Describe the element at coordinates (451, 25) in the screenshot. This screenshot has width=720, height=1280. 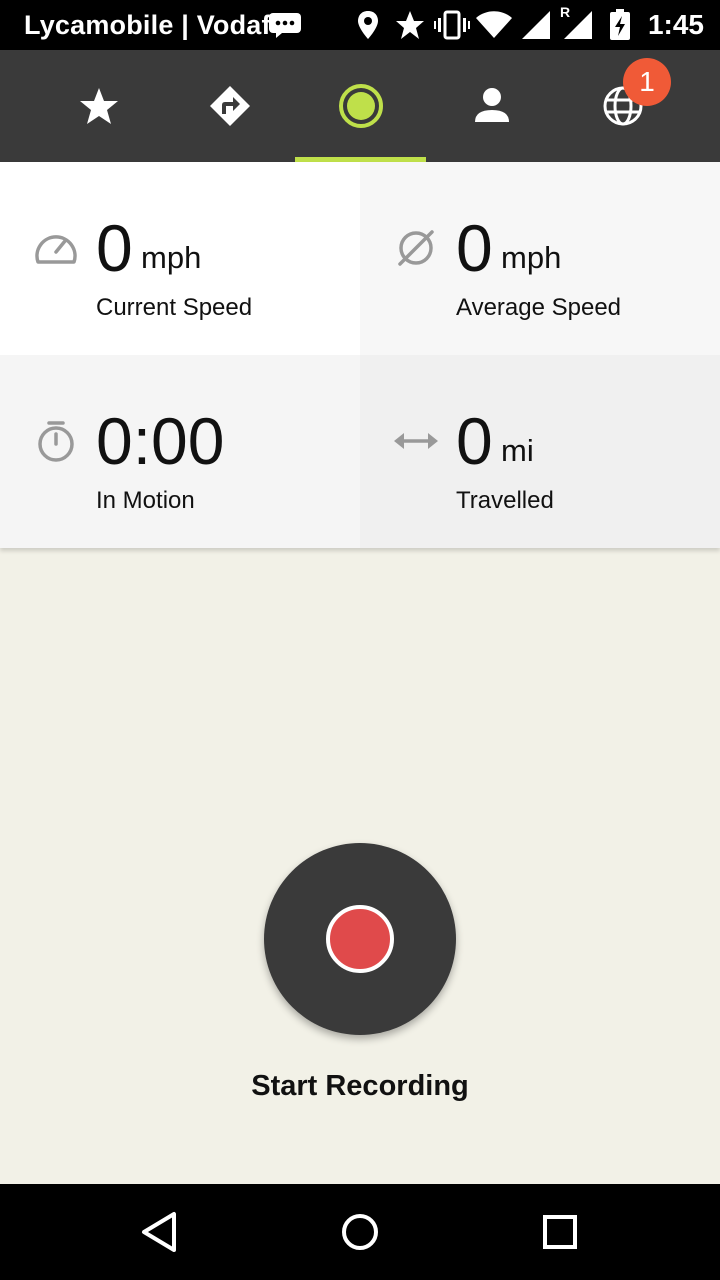
I see `vibrate-icon` at that location.